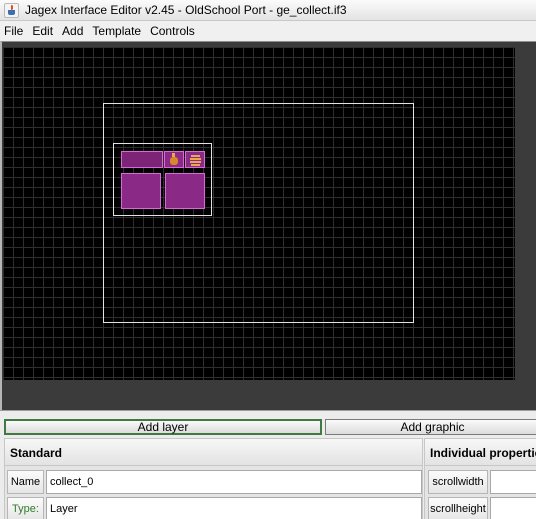 The width and height of the screenshot is (536, 519). Describe the element at coordinates (172, 31) in the screenshot. I see `menu-controls: Controls` at that location.